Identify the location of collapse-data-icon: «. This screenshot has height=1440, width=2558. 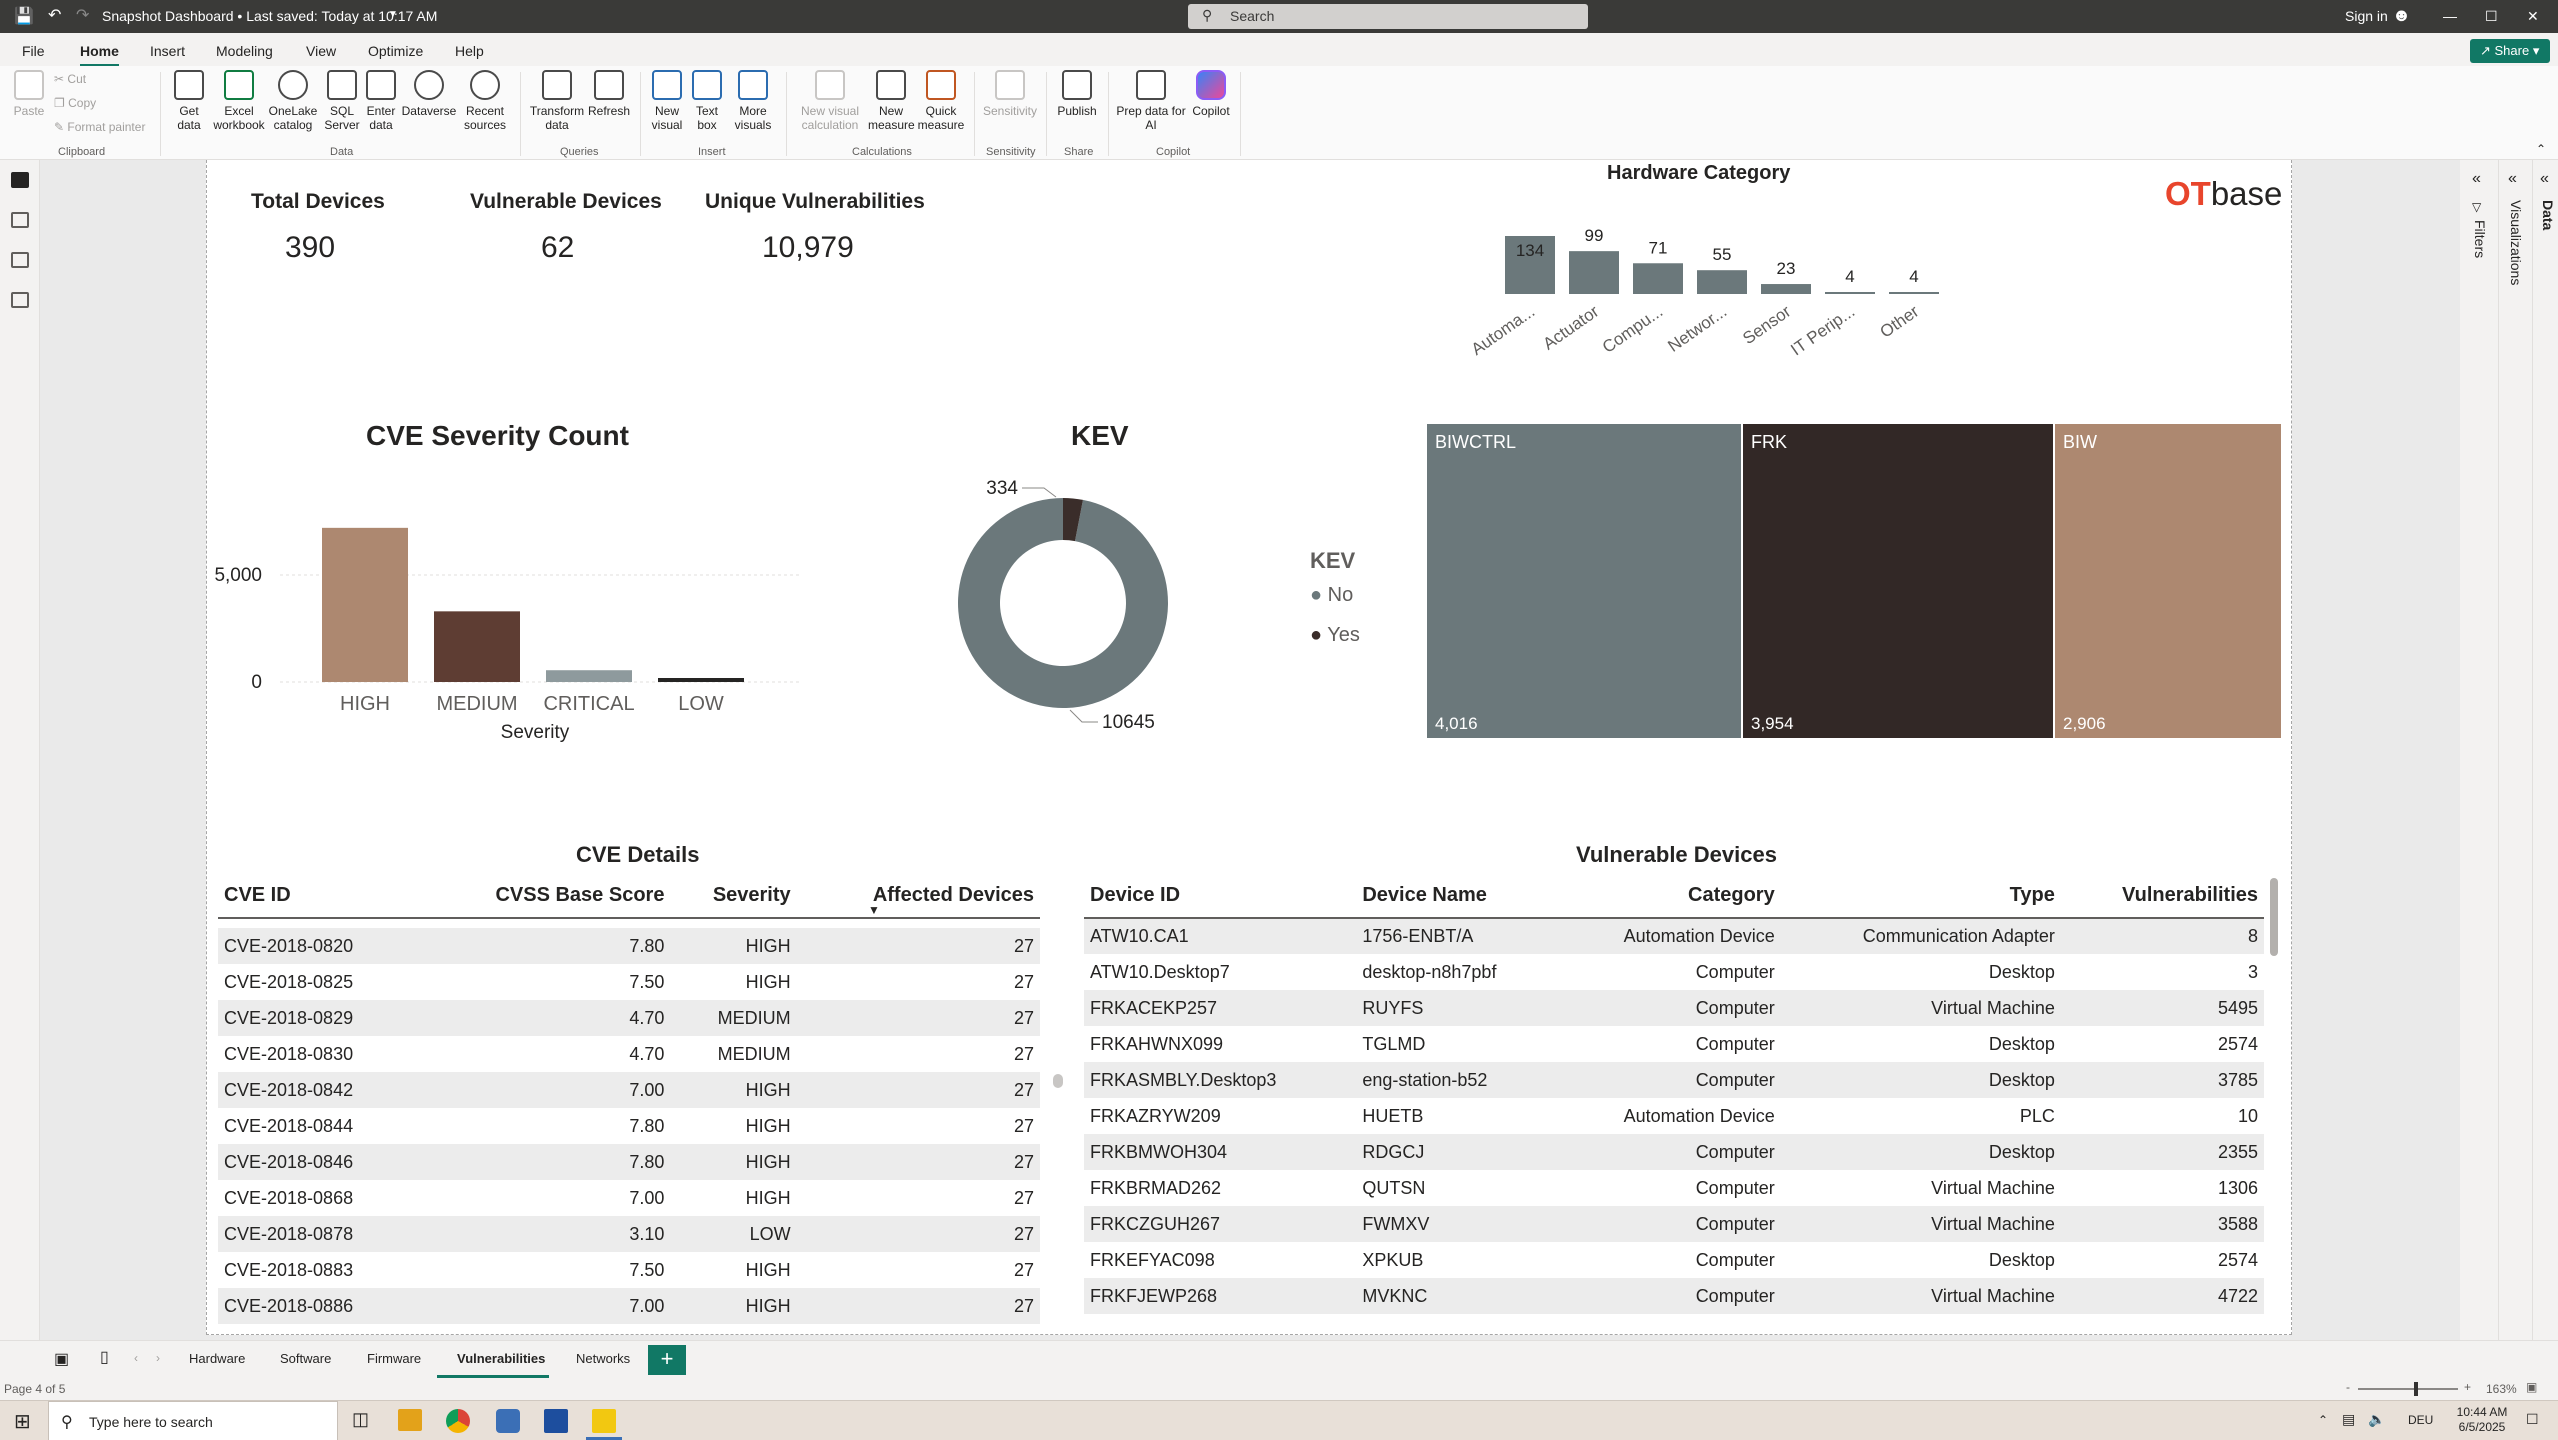
(2544, 179).